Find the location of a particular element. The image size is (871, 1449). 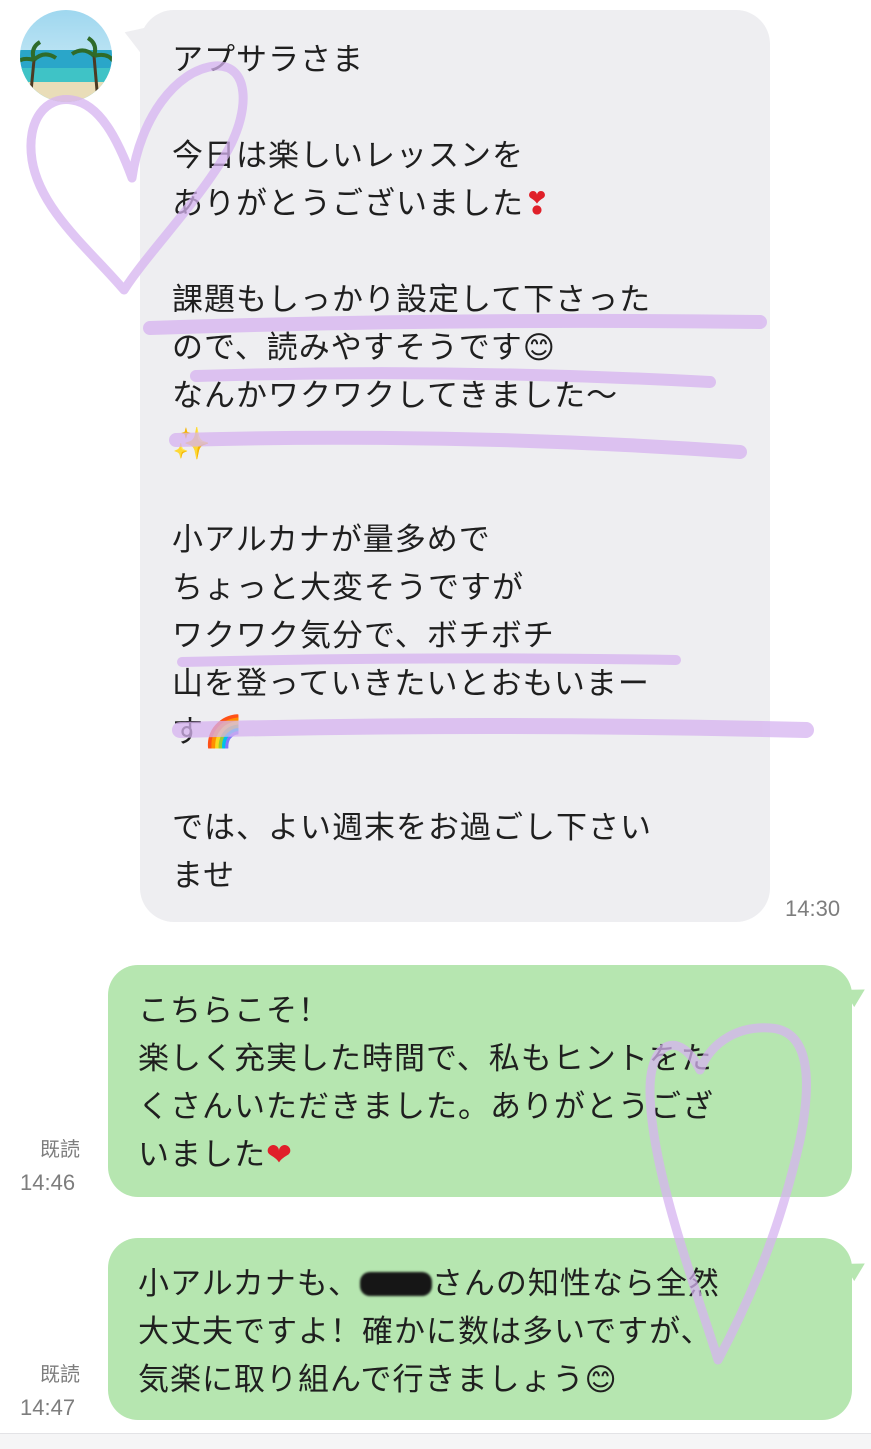

message-line: こちらこそ！ is located at coordinates (234, 1011).